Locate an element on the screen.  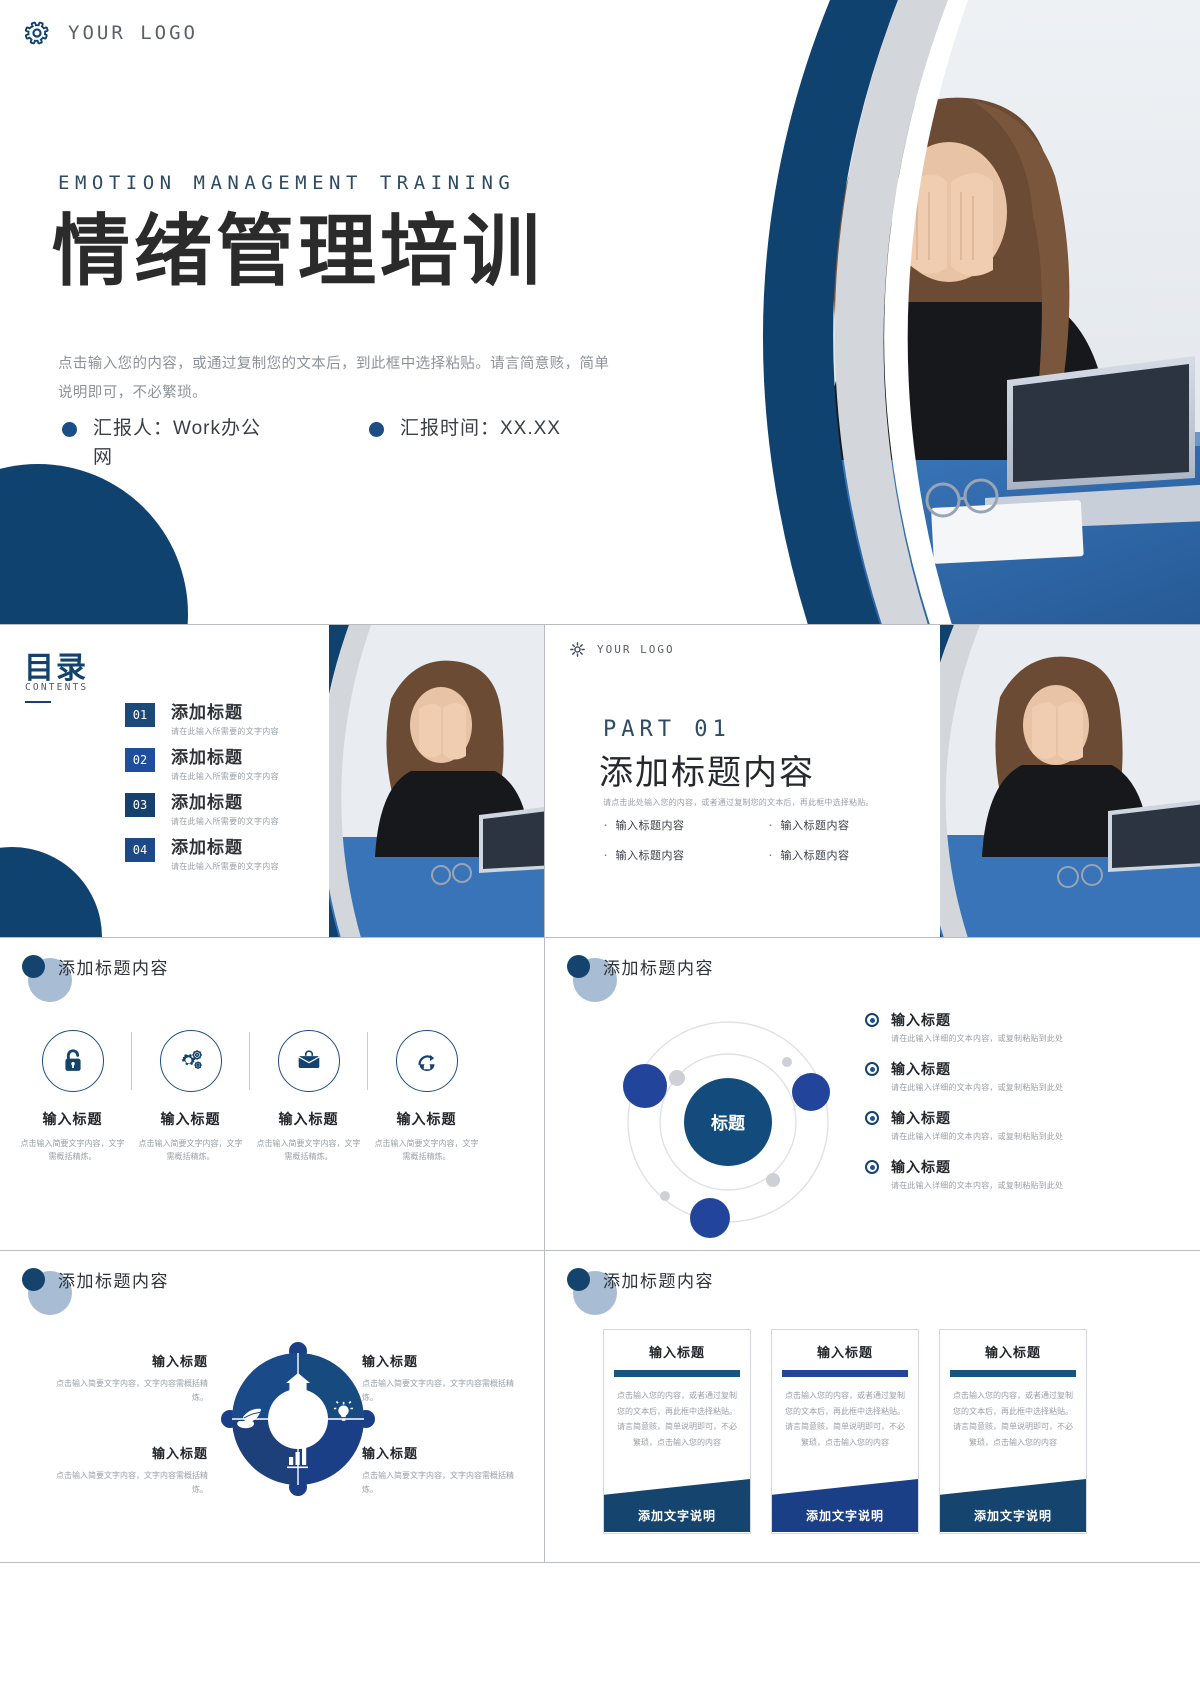
gears-icon is located at coordinates (191, 1059).